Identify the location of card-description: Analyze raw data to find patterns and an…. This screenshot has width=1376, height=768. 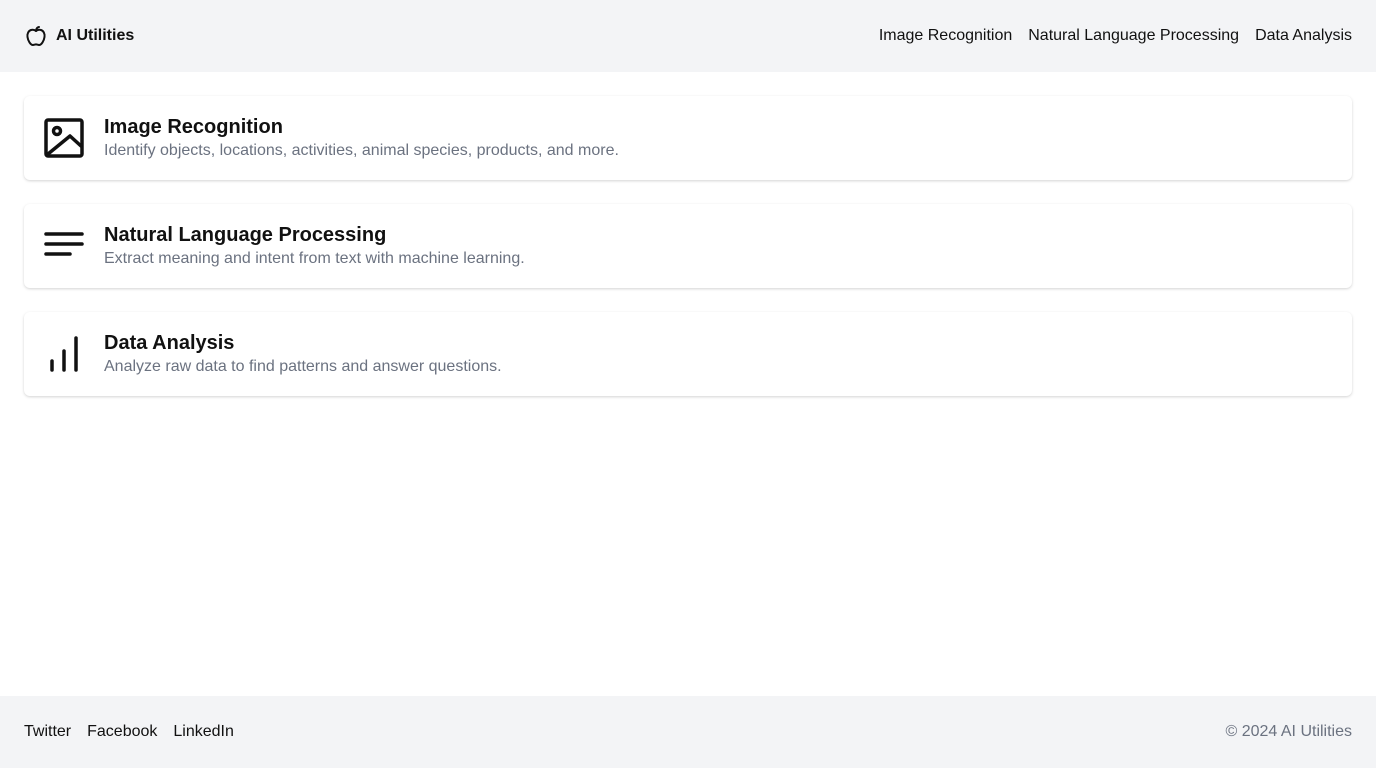
(303, 366).